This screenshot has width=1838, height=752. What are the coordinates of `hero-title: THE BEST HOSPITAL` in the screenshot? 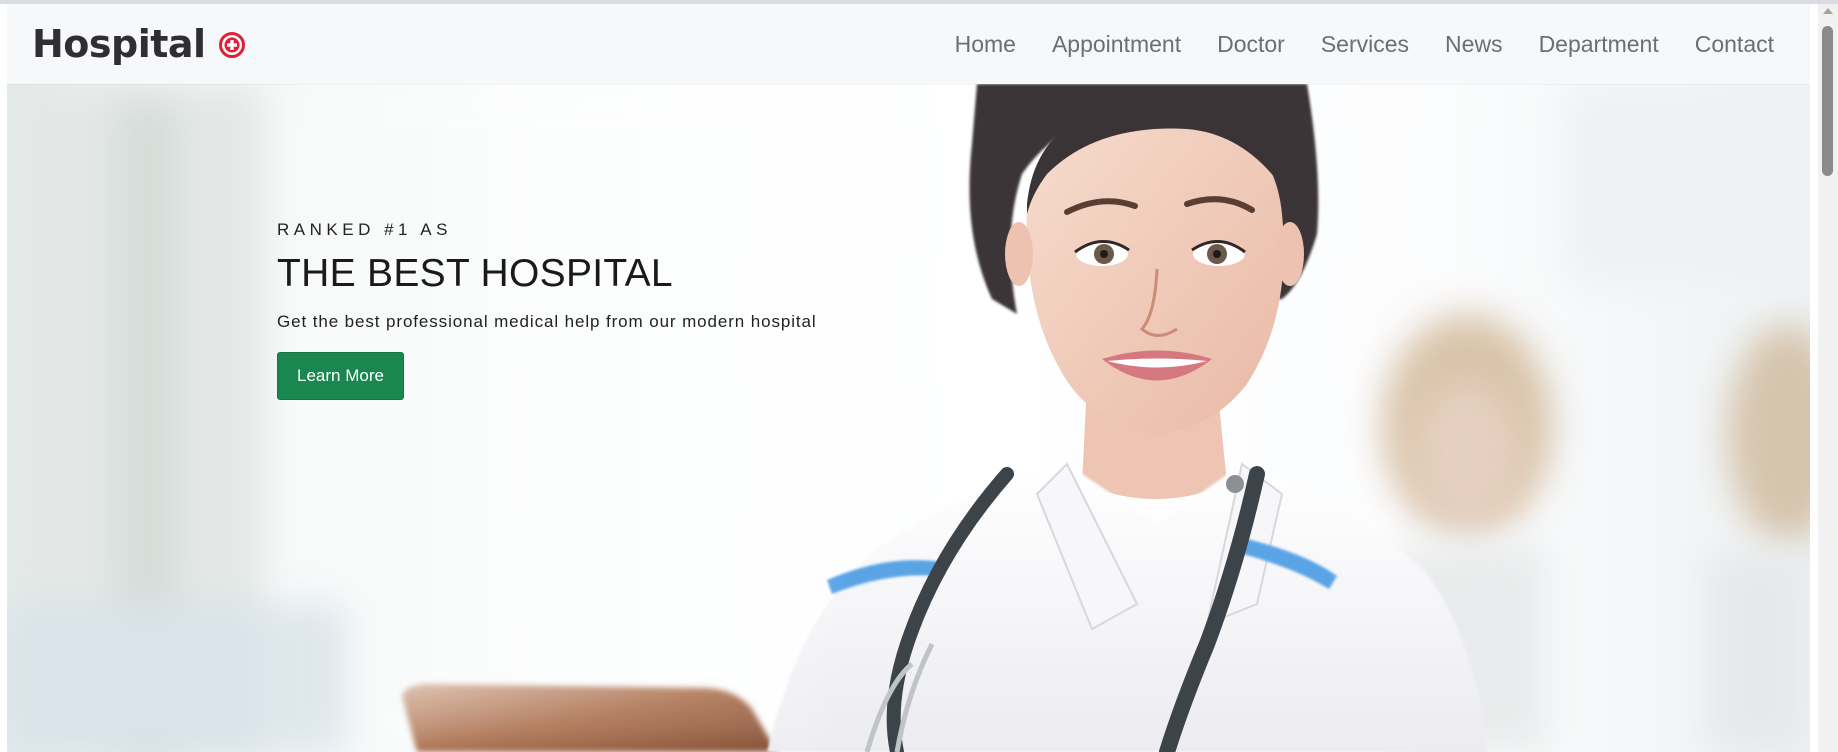 It's located at (475, 273).